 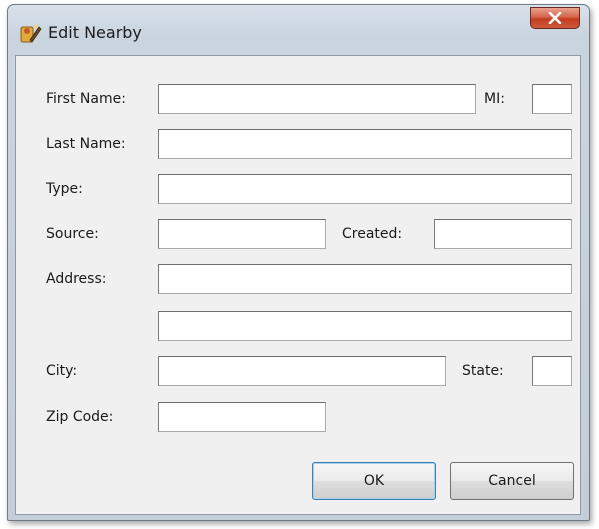 I want to click on created-input, so click(x=503, y=234).